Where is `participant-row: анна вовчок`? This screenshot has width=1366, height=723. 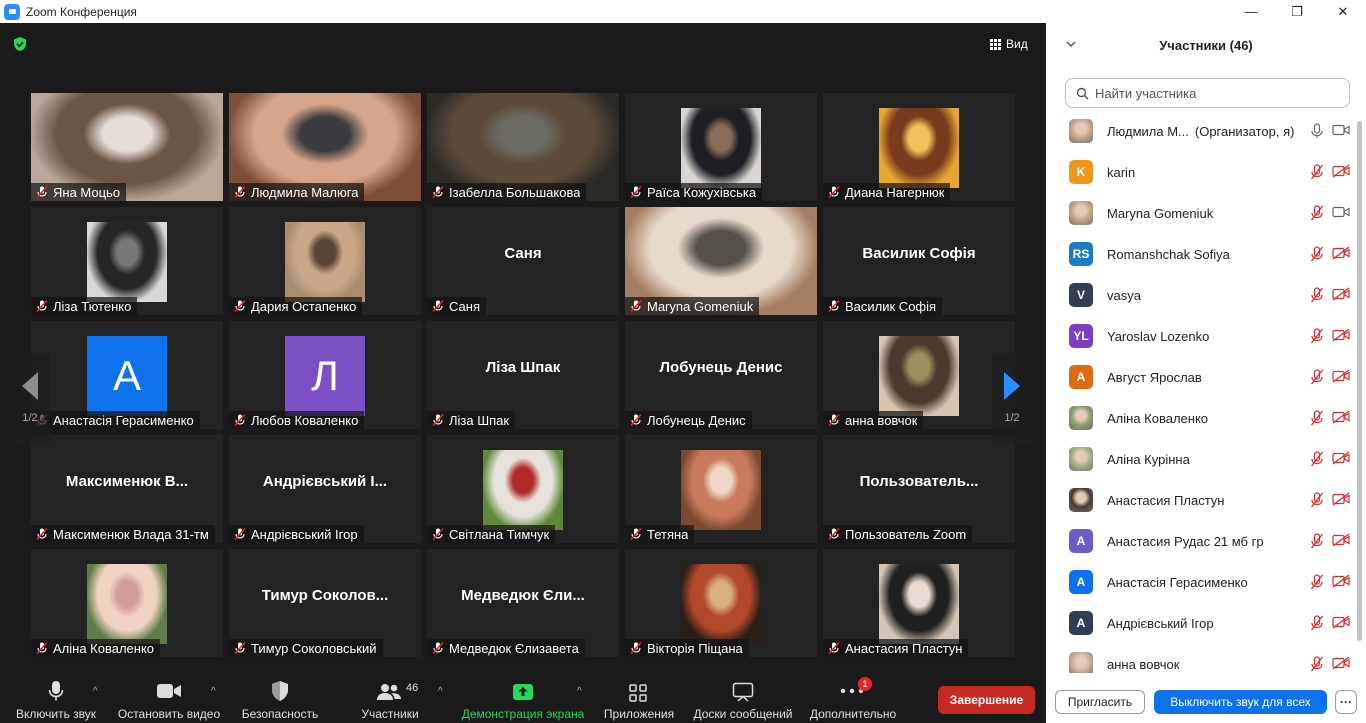
participant-row: анна вовчок is located at coordinates (1201, 659).